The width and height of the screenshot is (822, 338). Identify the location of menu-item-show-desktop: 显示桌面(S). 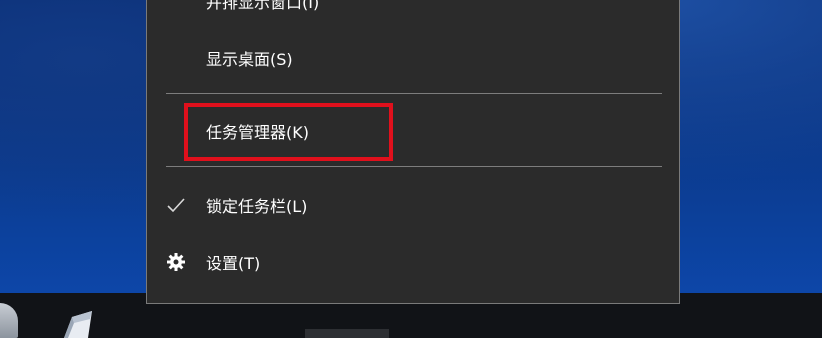
(413, 58).